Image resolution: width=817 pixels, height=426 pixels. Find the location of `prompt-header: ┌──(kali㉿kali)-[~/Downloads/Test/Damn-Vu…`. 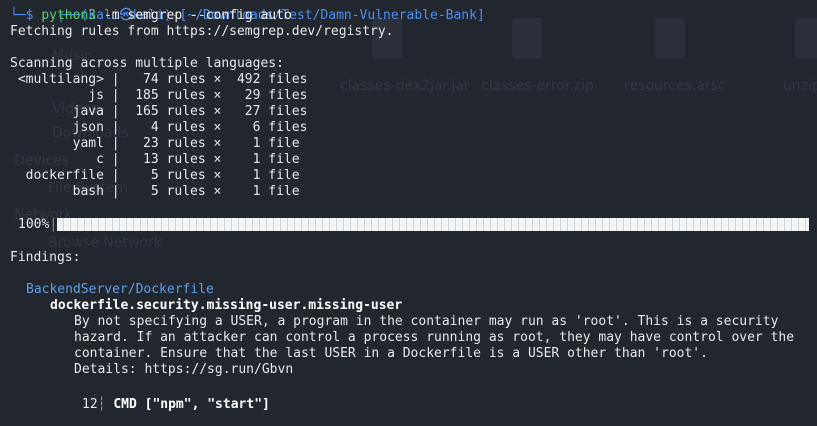

prompt-header: ┌──(kali㉿kali)-[~/Downloads/Test/Damn-Vu… is located at coordinates (270, 15).